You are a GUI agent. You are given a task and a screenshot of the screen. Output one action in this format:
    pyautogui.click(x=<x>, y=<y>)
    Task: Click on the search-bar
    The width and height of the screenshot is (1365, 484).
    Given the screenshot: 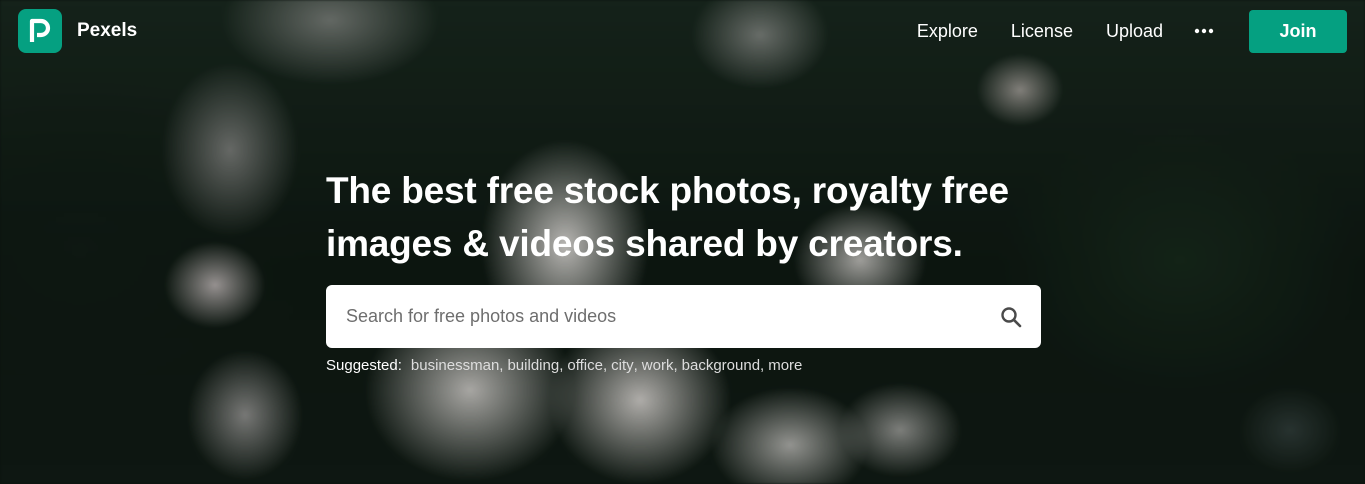 What is the action you would take?
    pyautogui.click(x=683, y=316)
    